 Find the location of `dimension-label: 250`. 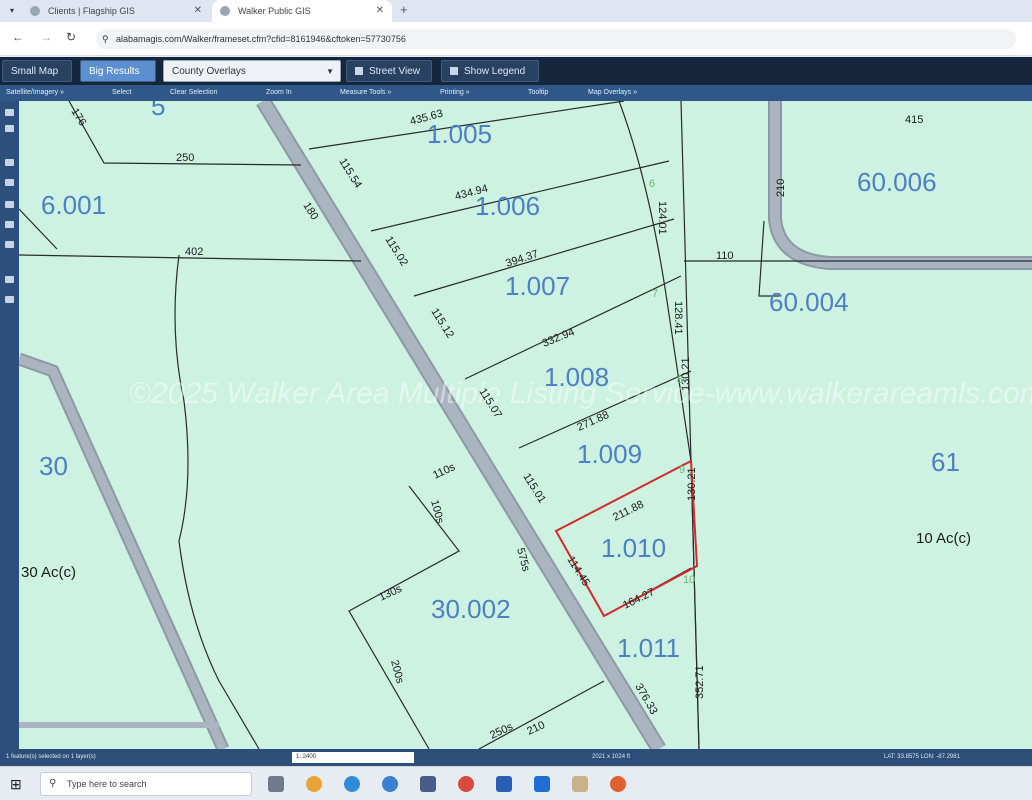

dimension-label: 250 is located at coordinates (185, 158).